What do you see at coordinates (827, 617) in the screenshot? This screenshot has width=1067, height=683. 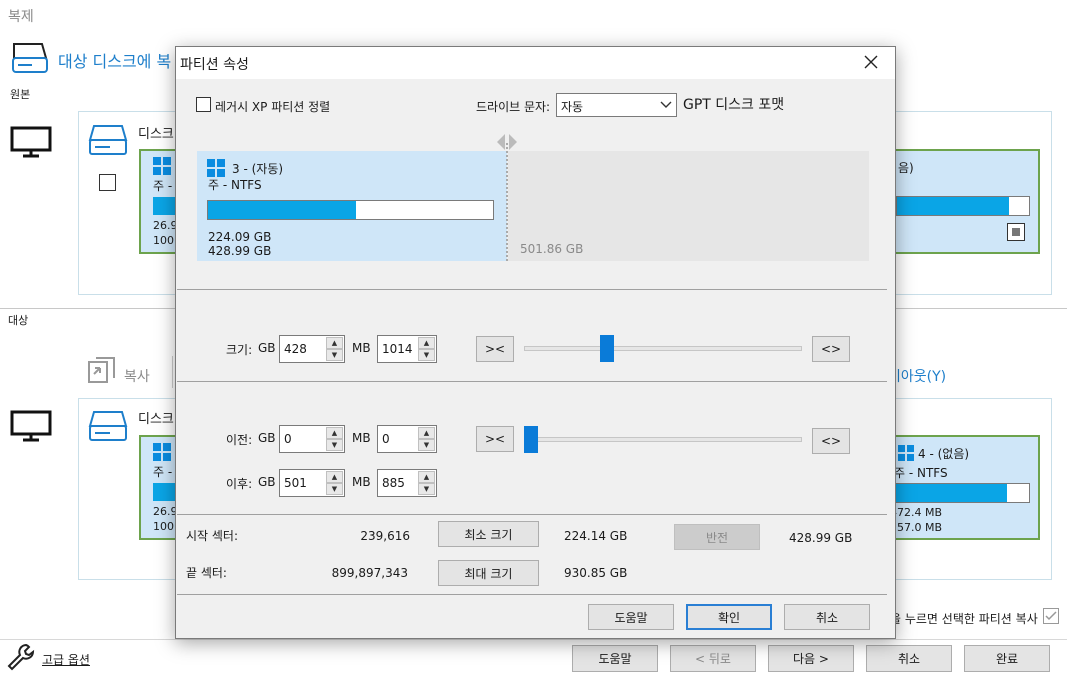 I see `dialog-cancel-button: 취소` at bounding box center [827, 617].